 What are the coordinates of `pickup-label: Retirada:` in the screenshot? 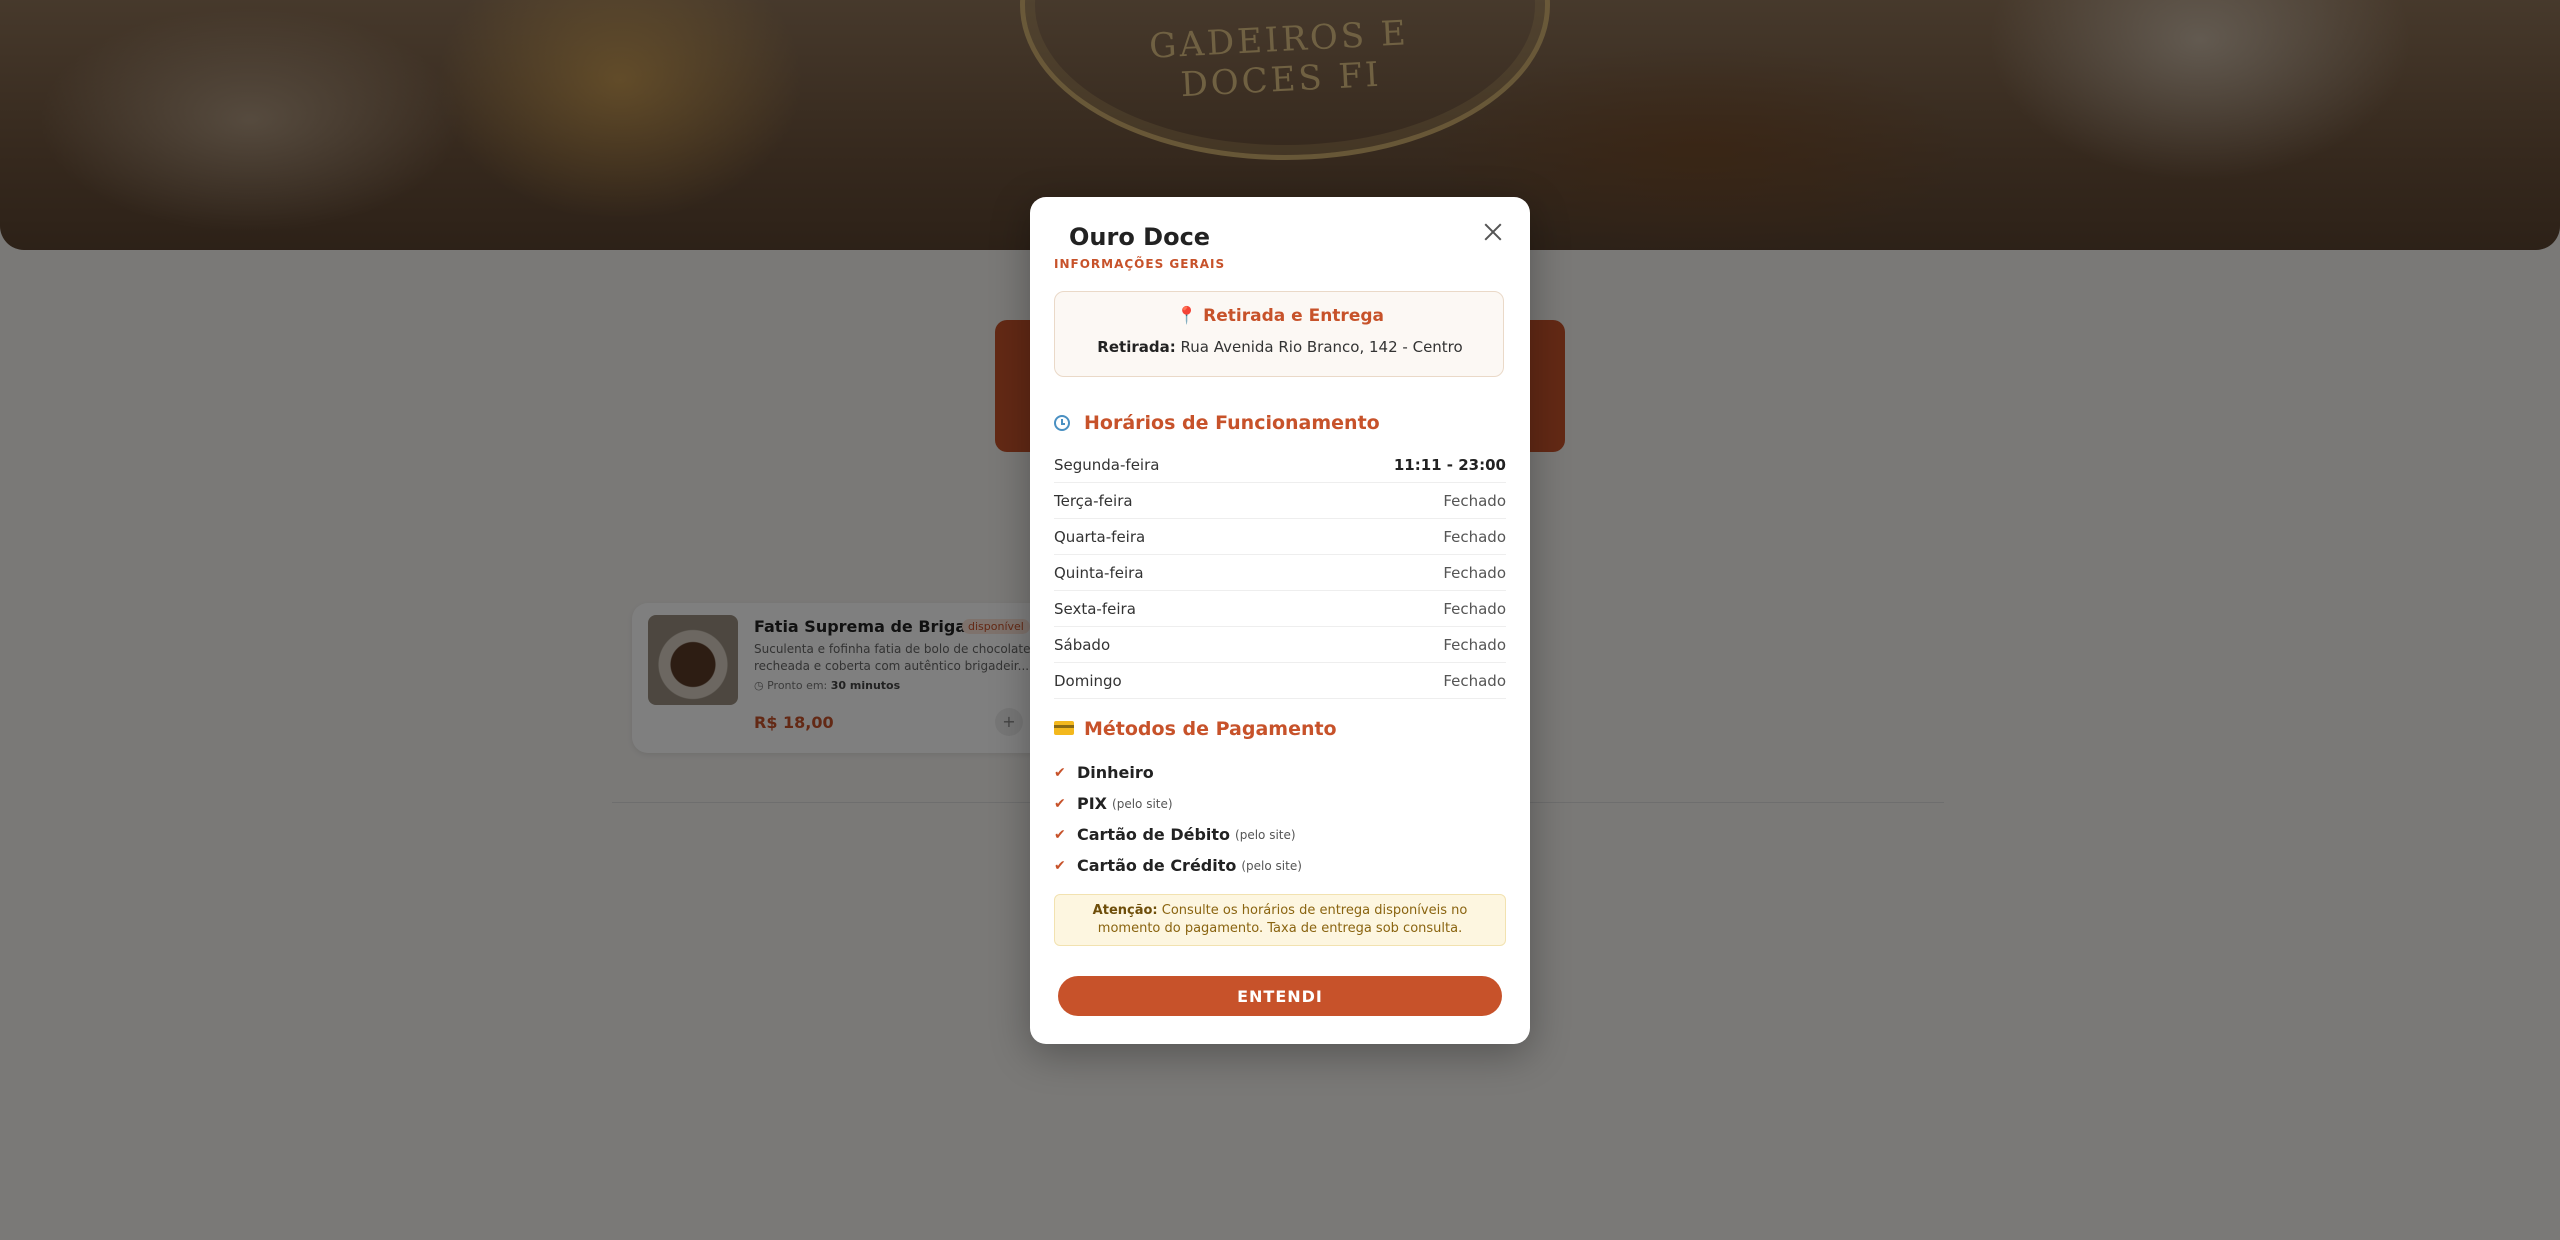 It's located at (1136, 347).